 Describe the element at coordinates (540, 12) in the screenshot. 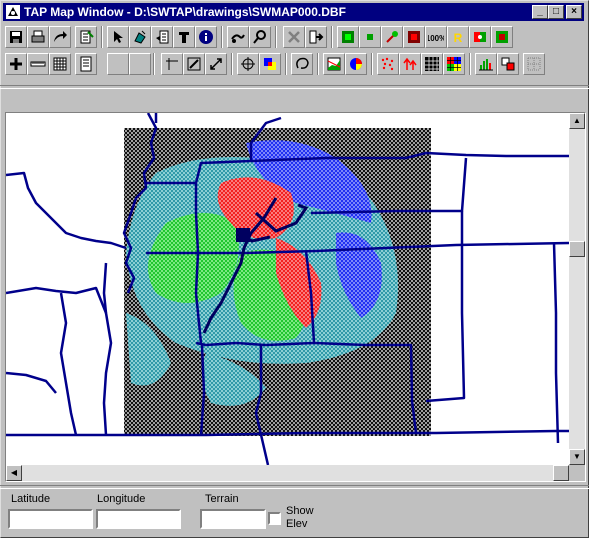

I see `minimize-button: _` at that location.